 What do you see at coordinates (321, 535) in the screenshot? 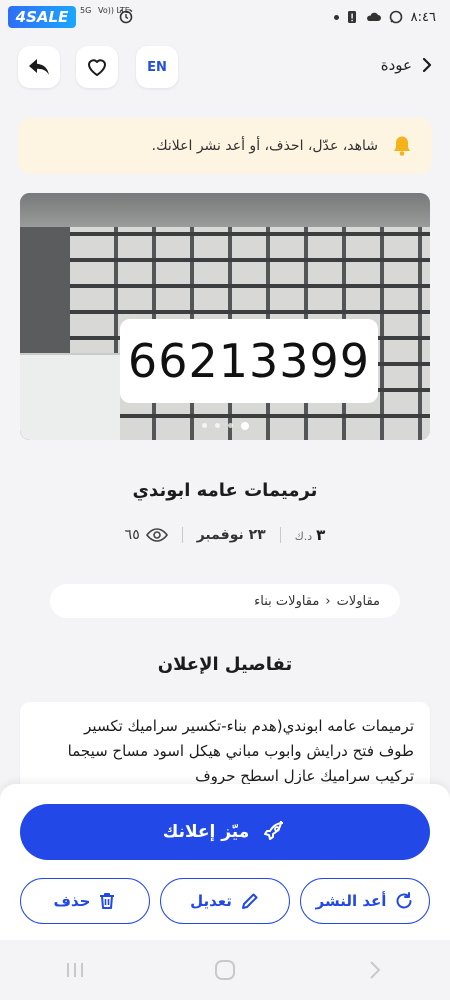
I see `price-value: ٣` at bounding box center [321, 535].